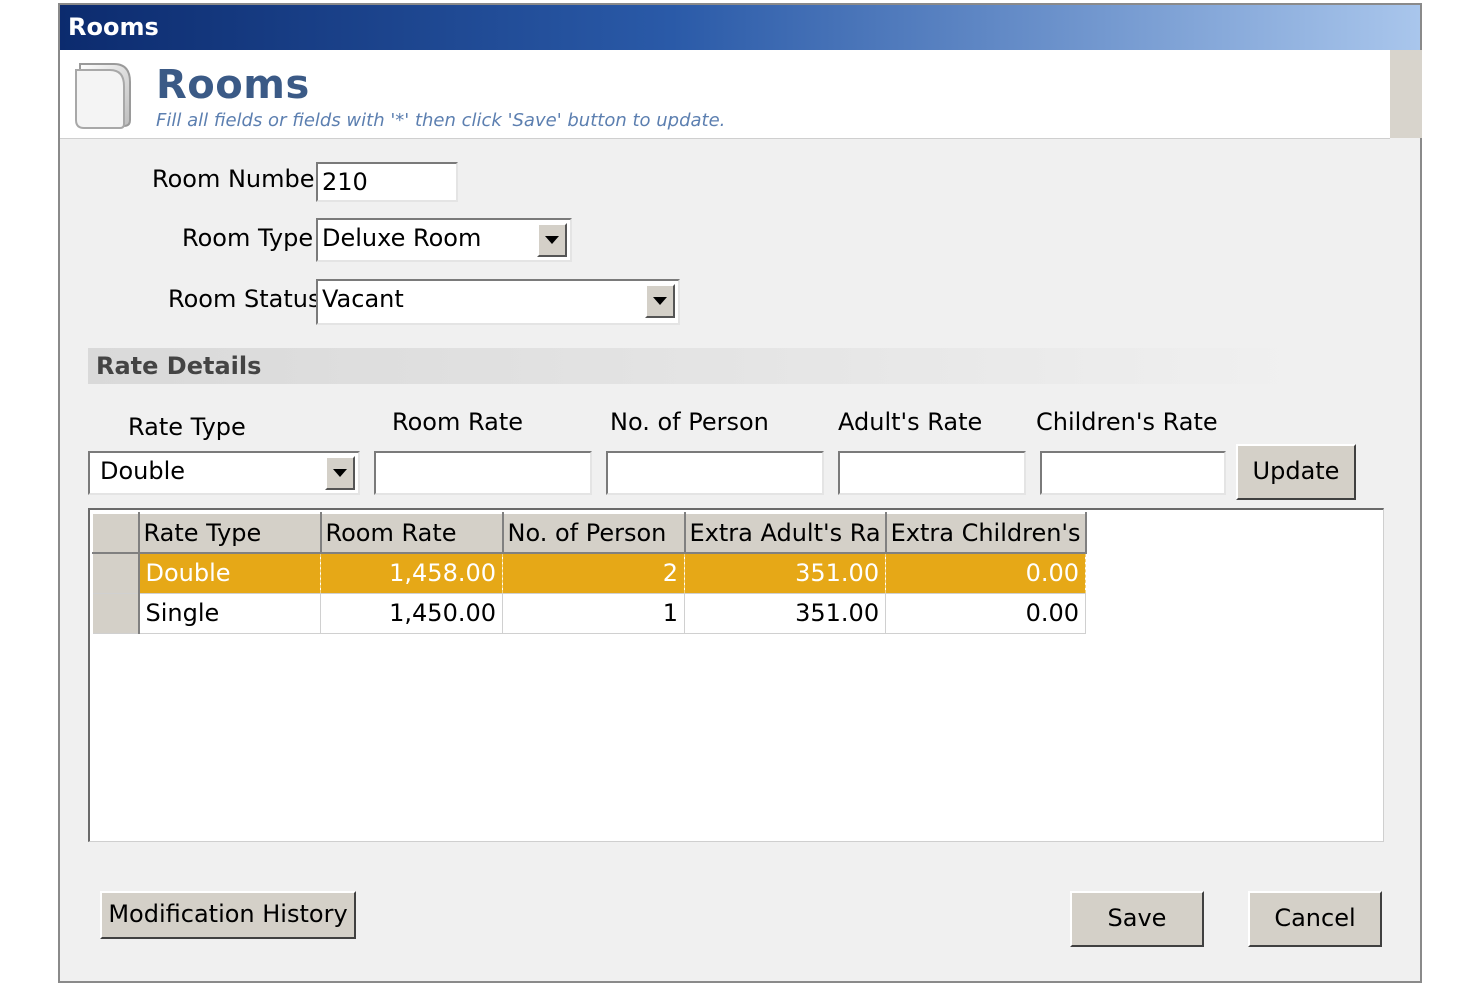  What do you see at coordinates (740, 27) in the screenshot?
I see `window-titlebar: Rooms` at bounding box center [740, 27].